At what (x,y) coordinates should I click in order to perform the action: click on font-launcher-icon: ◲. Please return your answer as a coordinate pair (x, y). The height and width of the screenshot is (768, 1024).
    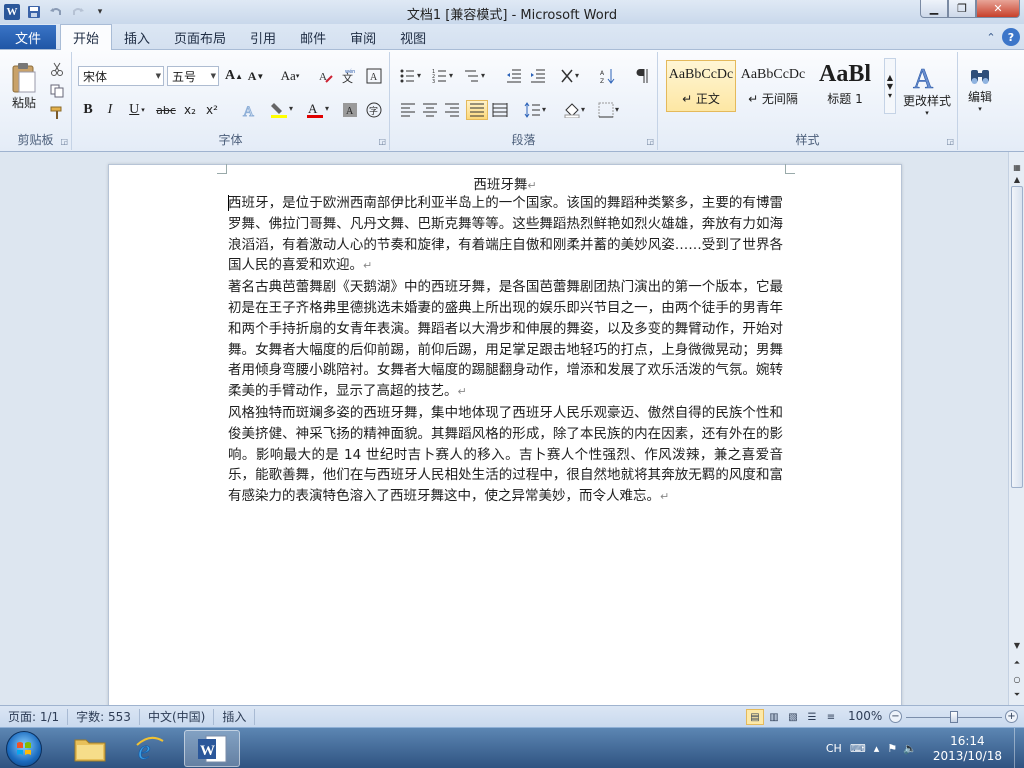
    Looking at the image, I should click on (382, 141).